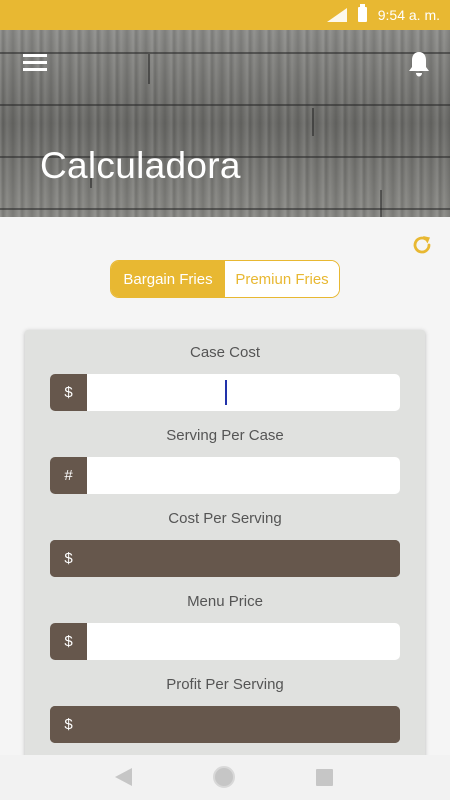  Describe the element at coordinates (123, 777) in the screenshot. I see `back-triangle-icon` at that location.